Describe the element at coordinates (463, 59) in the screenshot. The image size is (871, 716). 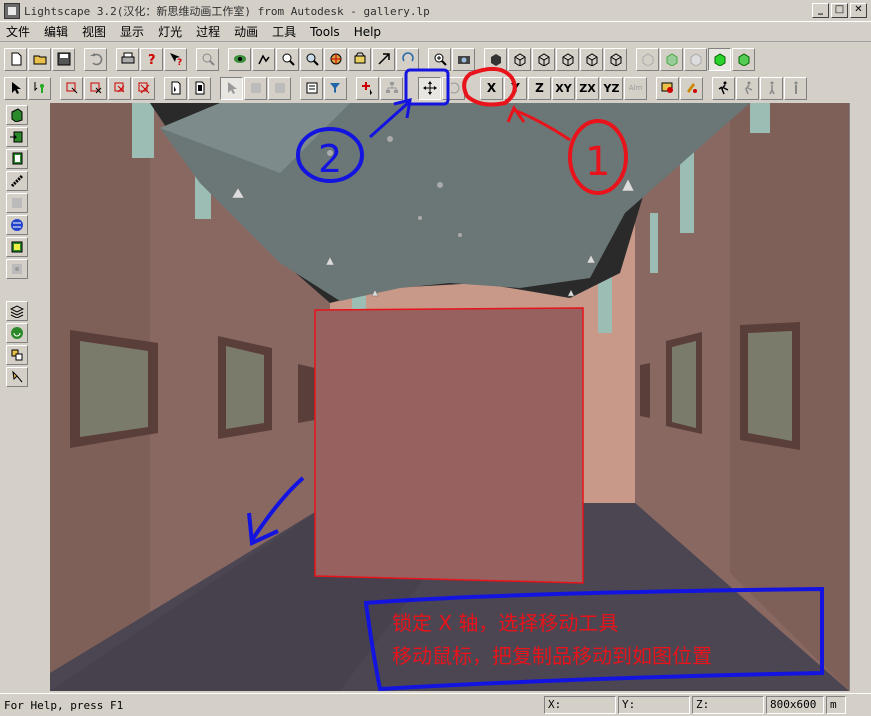
I see `camera-button` at that location.